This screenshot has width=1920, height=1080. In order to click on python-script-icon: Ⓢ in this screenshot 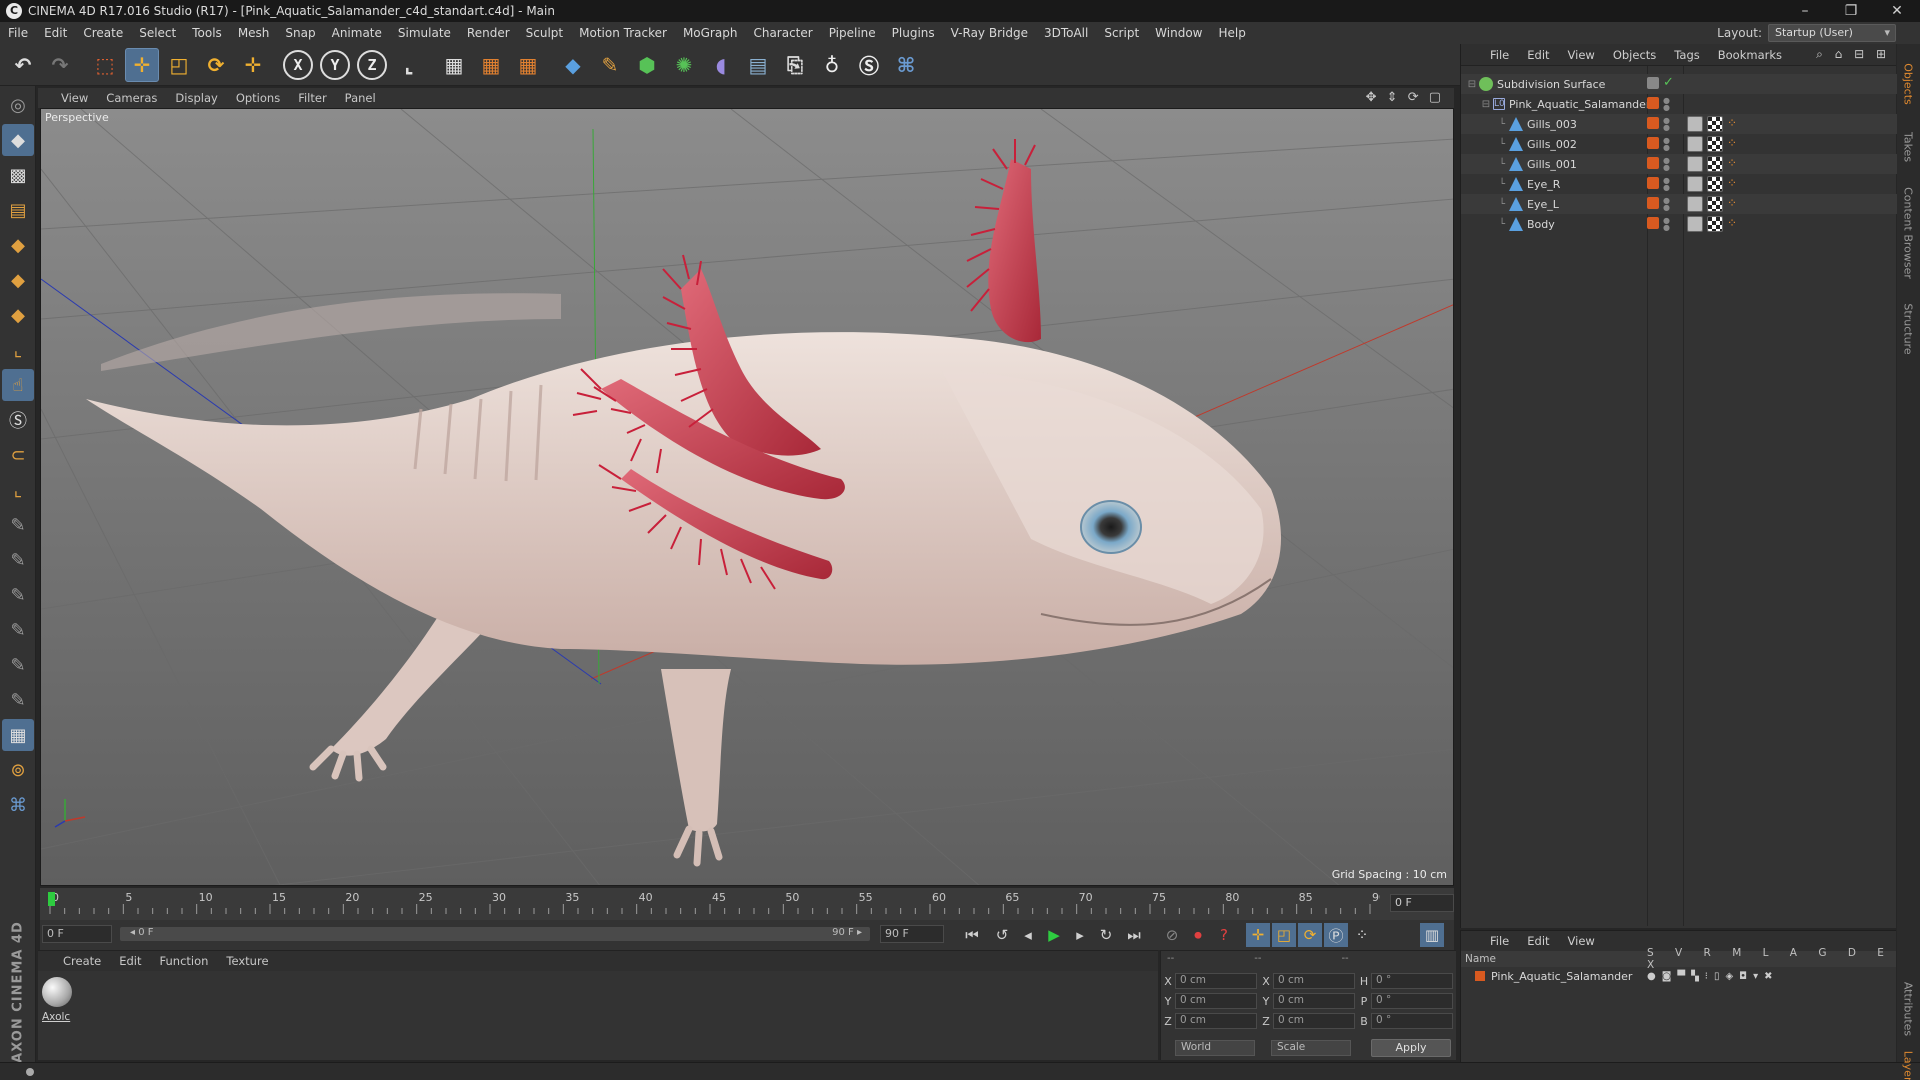, I will do `click(869, 65)`.